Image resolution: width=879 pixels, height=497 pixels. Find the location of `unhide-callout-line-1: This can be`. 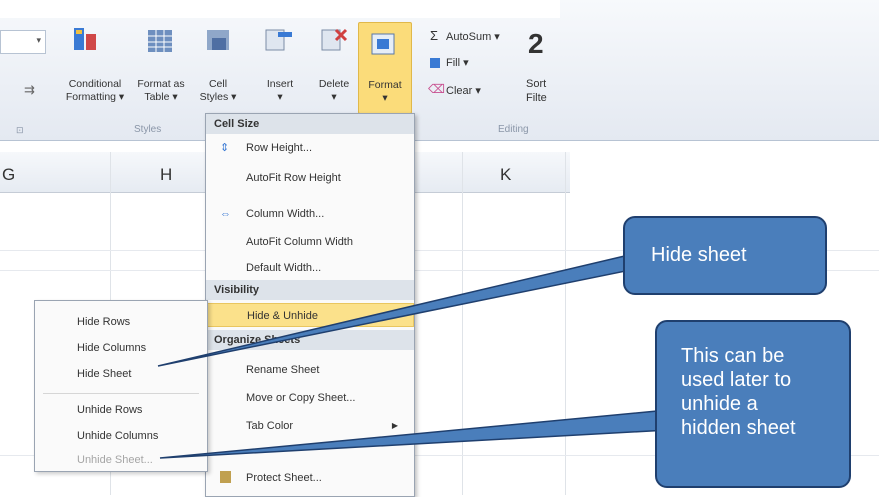

unhide-callout-line-1: This can be is located at coordinates (733, 356).